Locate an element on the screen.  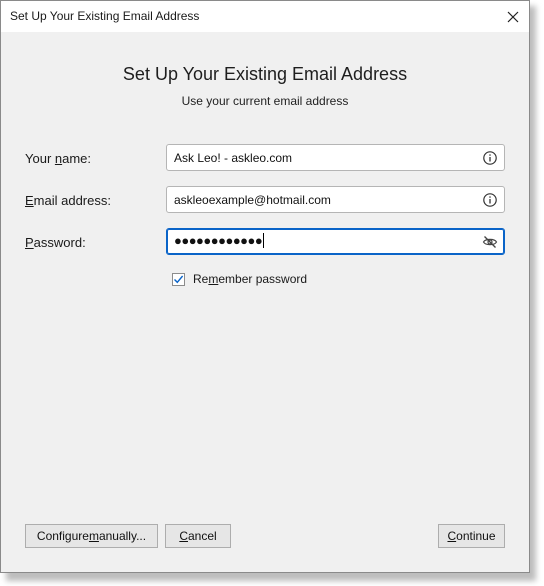
window-title: Set Up Your Existing Email Address is located at coordinates (105, 16).